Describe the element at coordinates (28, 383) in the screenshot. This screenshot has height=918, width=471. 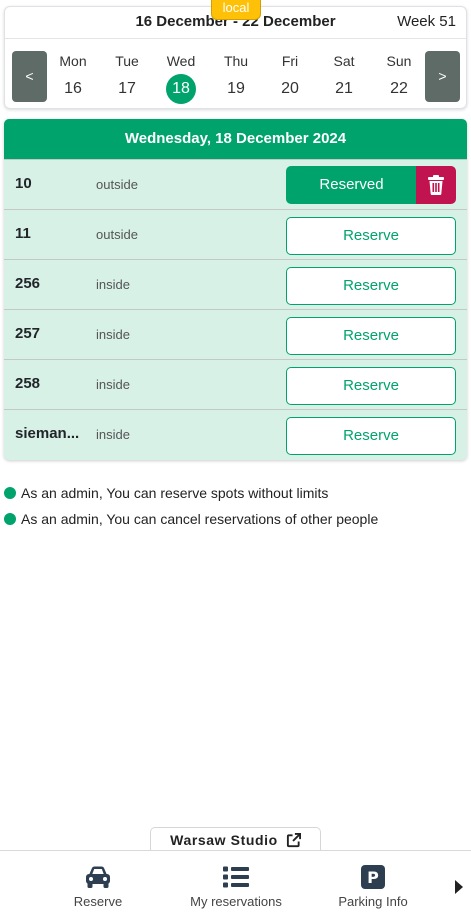
I see `spot-name: 258` at that location.